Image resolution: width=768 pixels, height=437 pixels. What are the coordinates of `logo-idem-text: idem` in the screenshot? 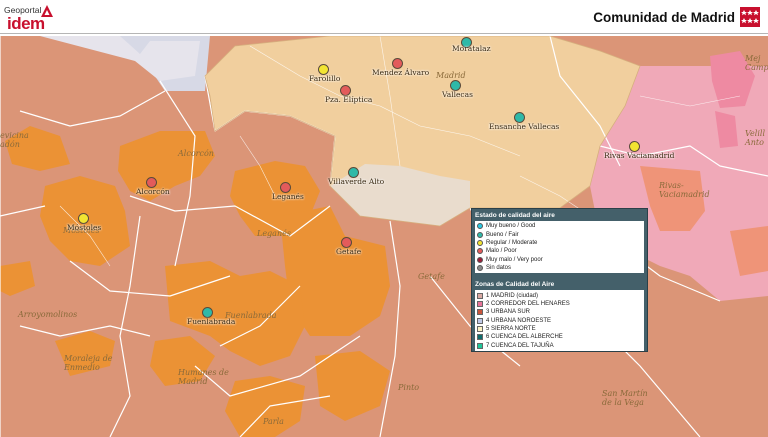 It's located at (26, 23).